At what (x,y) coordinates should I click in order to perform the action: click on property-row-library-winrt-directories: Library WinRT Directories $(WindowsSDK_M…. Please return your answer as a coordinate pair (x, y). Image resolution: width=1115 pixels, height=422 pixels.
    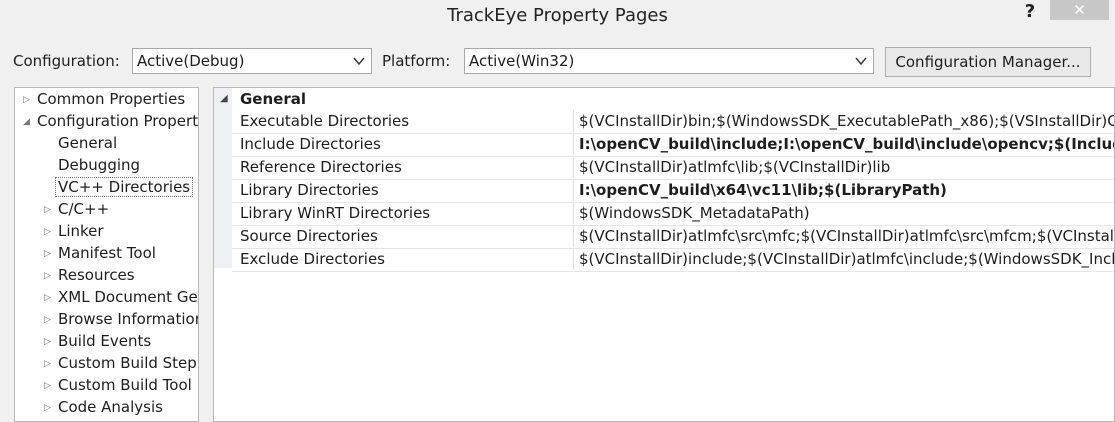
    Looking at the image, I should click on (673, 214).